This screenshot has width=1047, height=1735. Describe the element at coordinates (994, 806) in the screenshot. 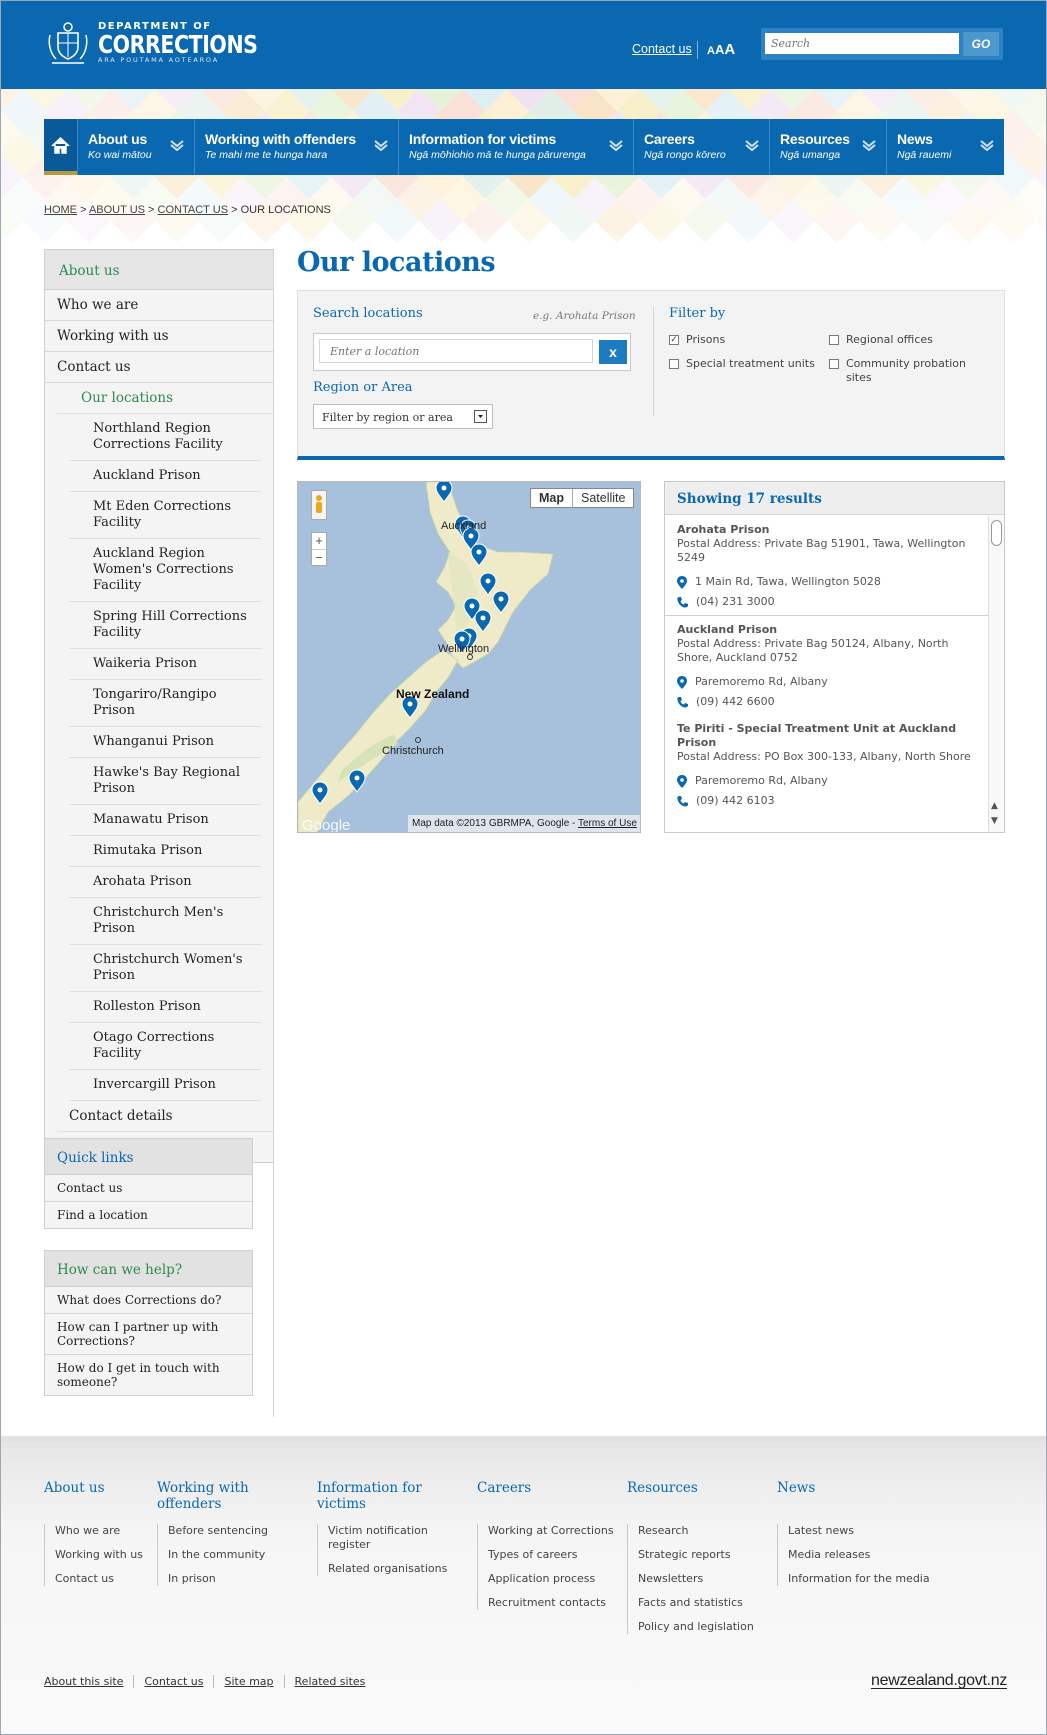

I see `scroll-up-arrow-icon: ▲` at that location.